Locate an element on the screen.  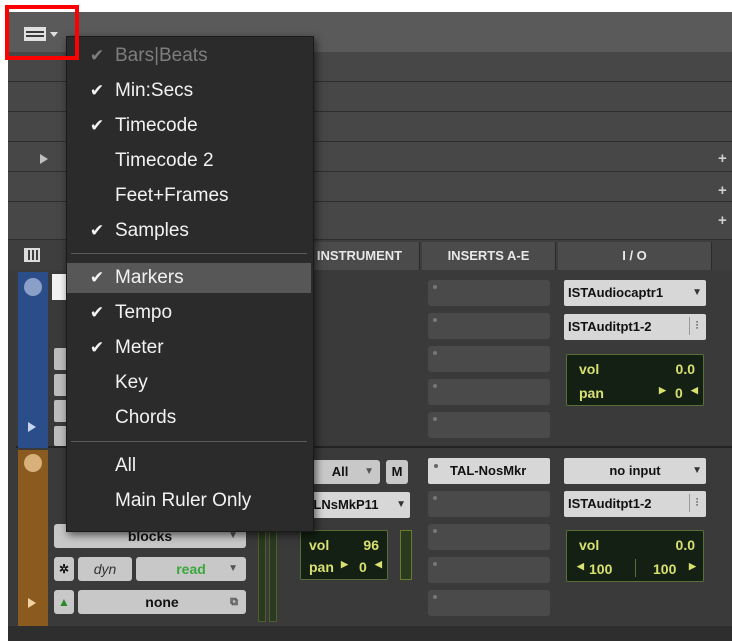
dyn-label: dyn is located at coordinates (105, 569).